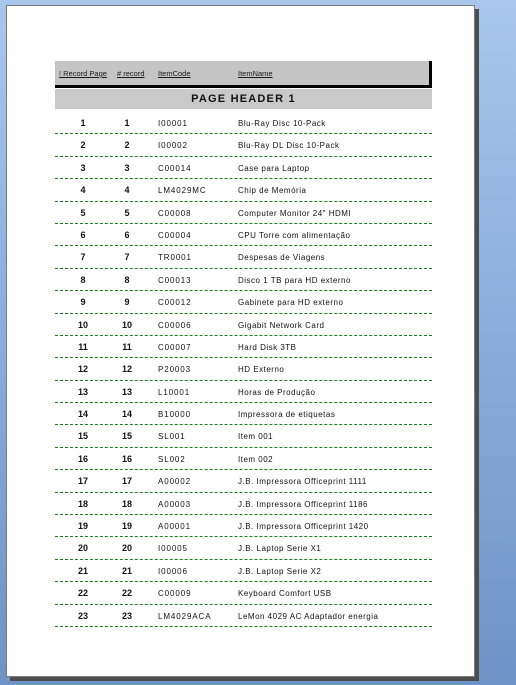 This screenshot has height=685, width=516. I want to click on row-page-number: 15, so click(82, 436).